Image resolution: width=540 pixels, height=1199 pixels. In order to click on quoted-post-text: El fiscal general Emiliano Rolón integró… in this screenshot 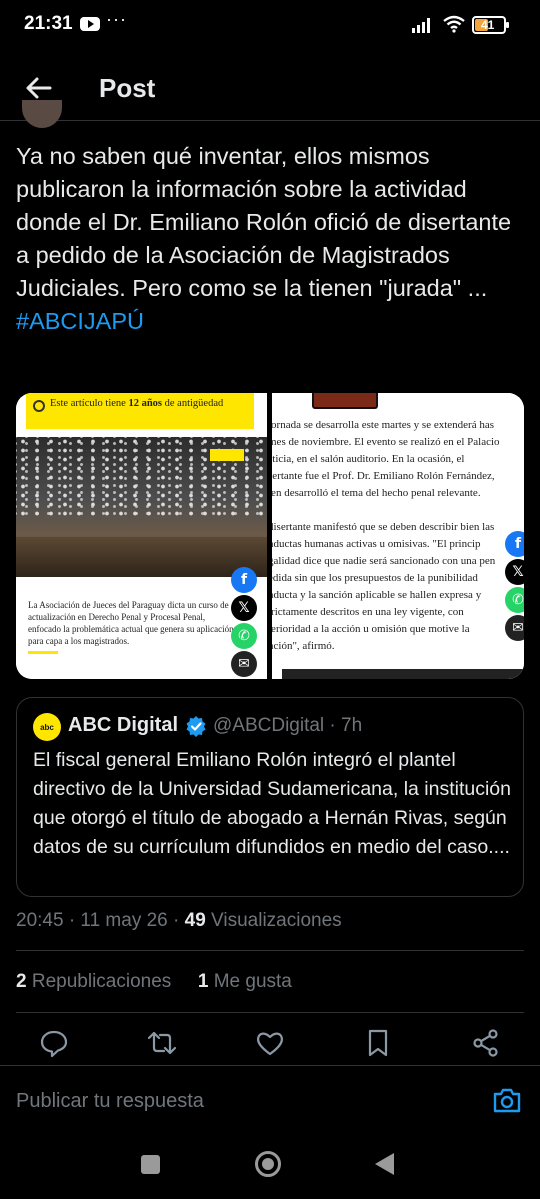, I will do `click(272, 803)`.